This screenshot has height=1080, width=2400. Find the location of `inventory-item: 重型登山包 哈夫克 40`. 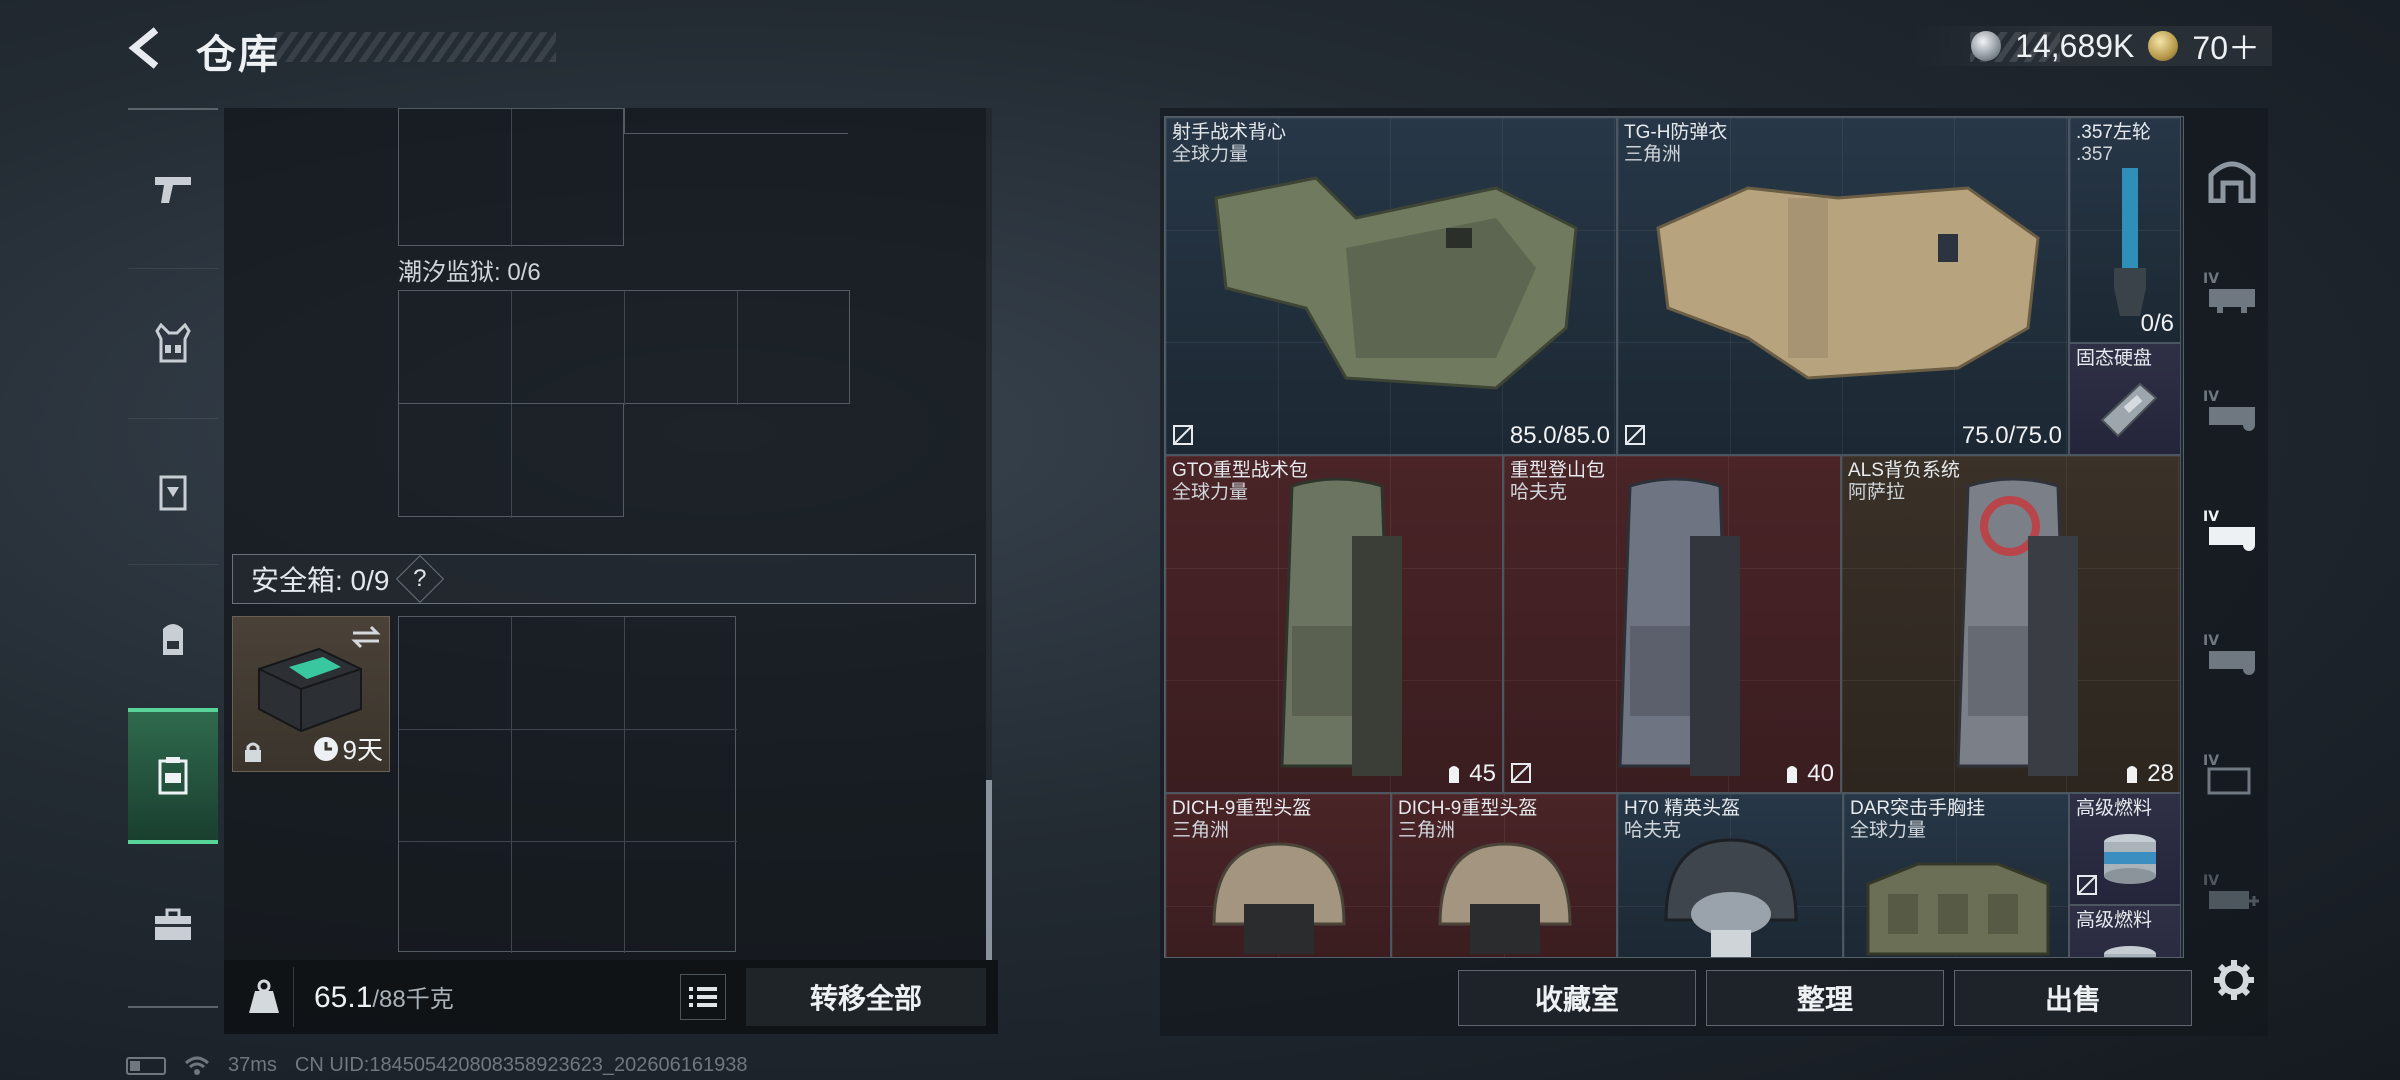

inventory-item: 重型登山包 哈夫克 40 is located at coordinates (1672, 624).